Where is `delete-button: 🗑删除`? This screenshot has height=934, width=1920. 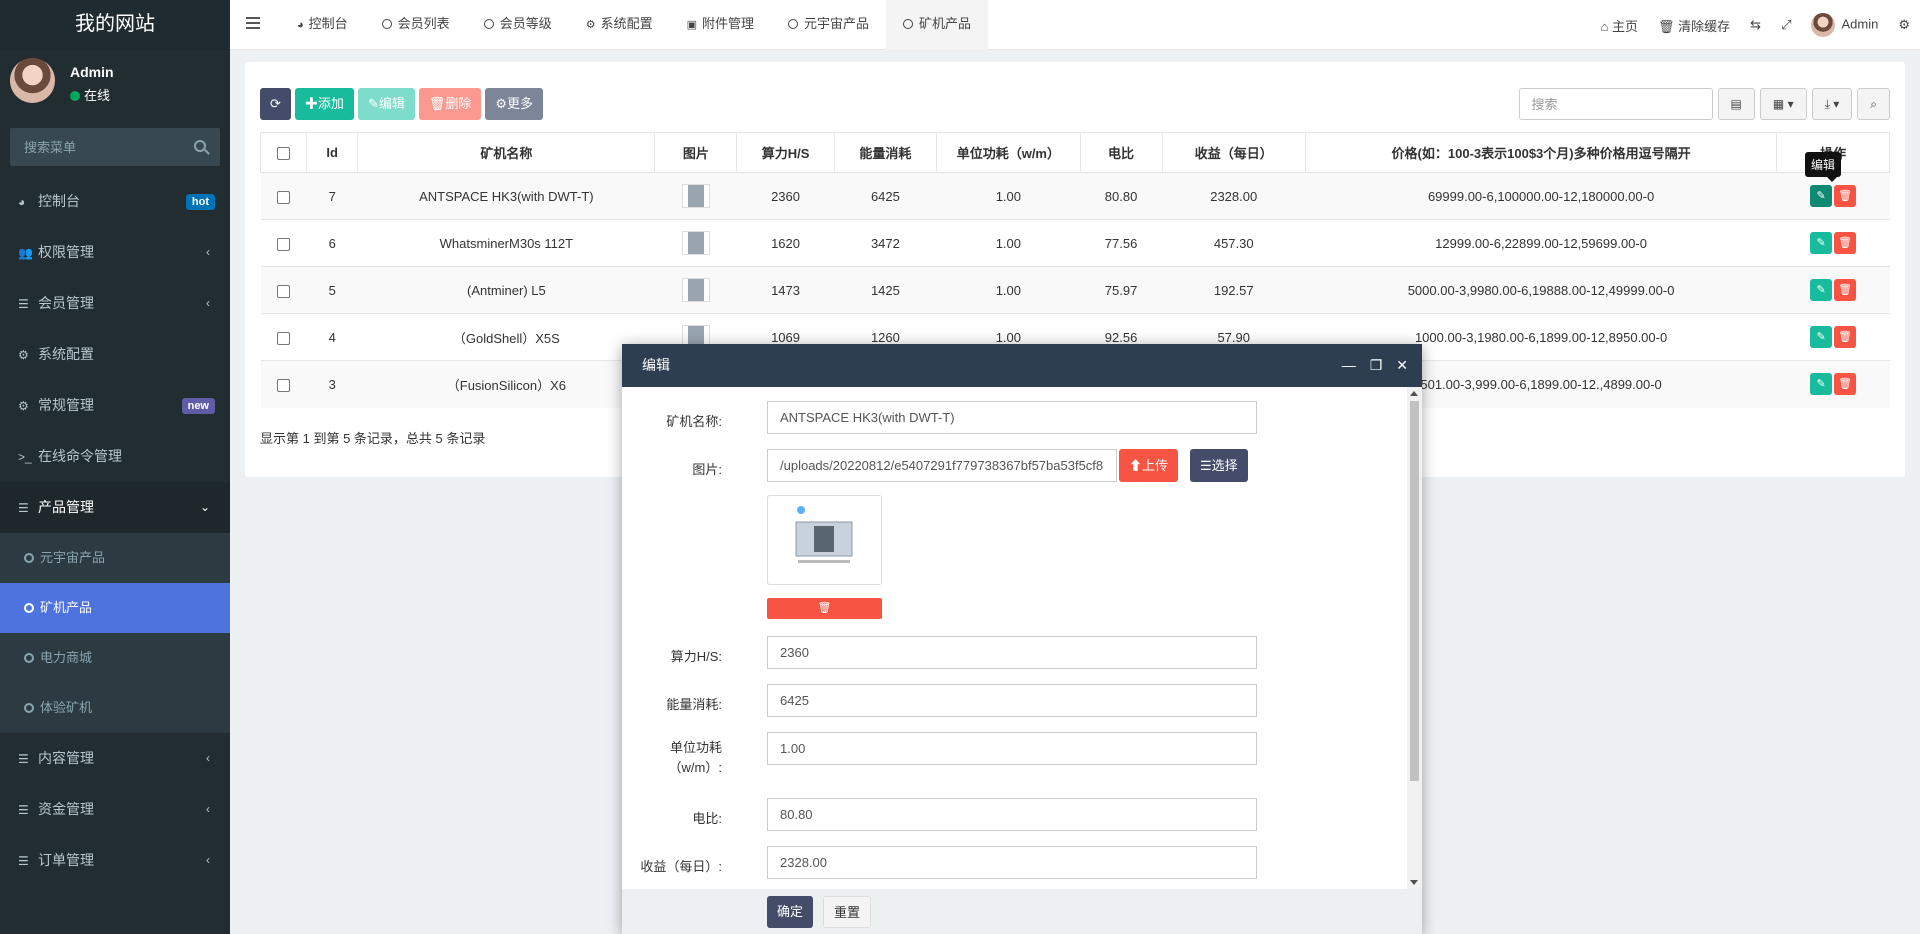
delete-button: 🗑删除 is located at coordinates (450, 104).